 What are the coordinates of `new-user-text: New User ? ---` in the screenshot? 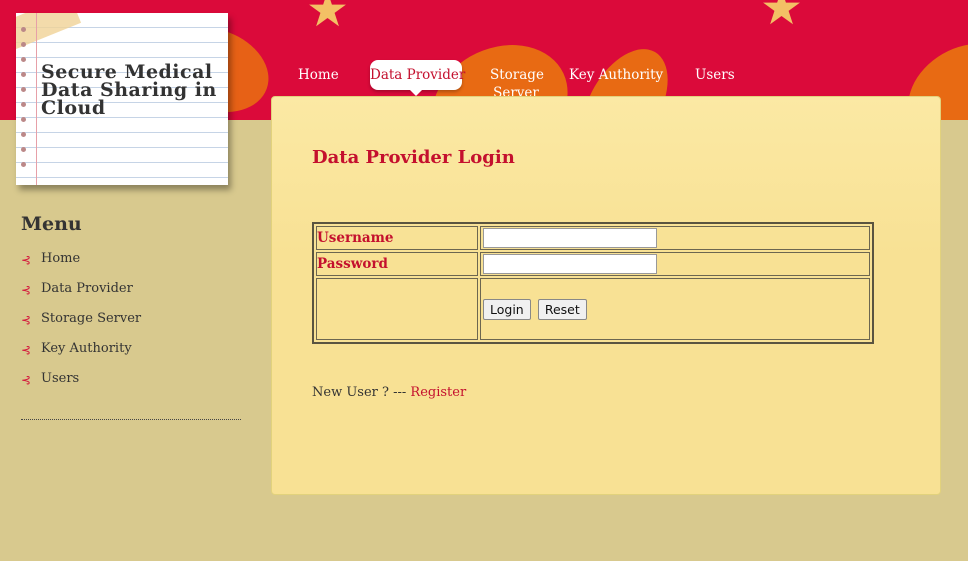 It's located at (361, 392).